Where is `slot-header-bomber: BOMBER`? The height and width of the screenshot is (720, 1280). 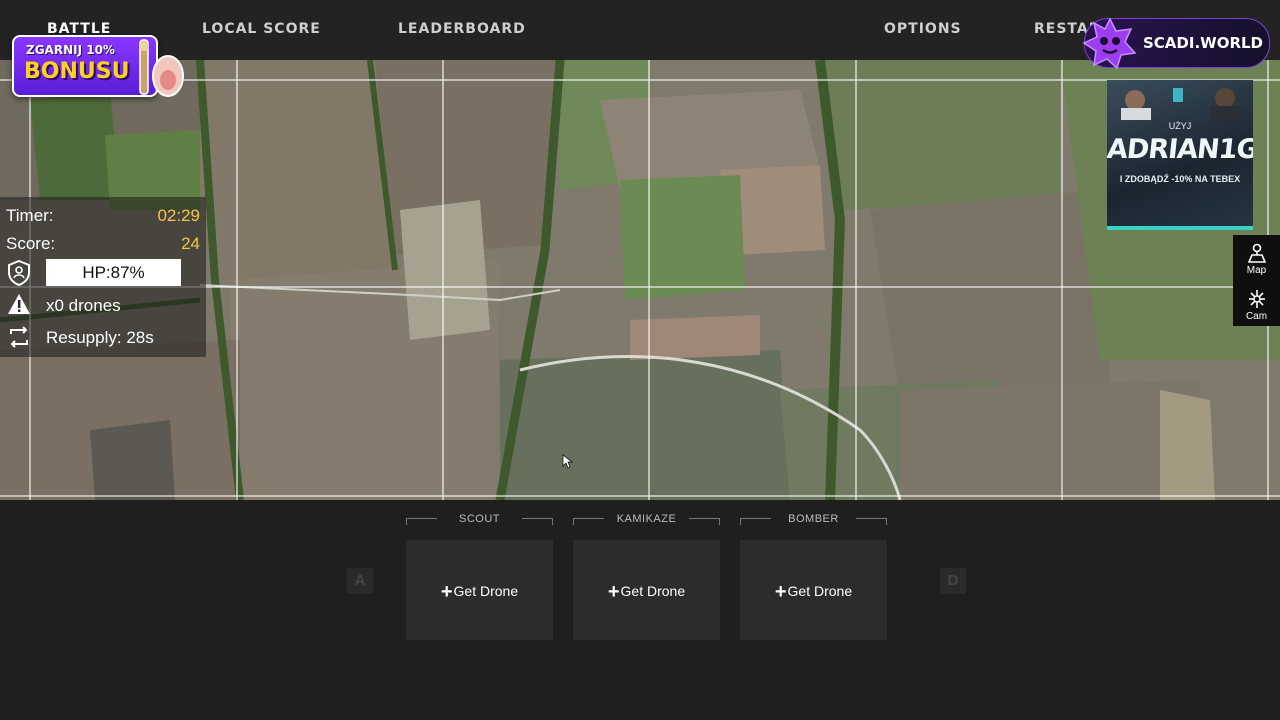 slot-header-bomber: BOMBER is located at coordinates (813, 520).